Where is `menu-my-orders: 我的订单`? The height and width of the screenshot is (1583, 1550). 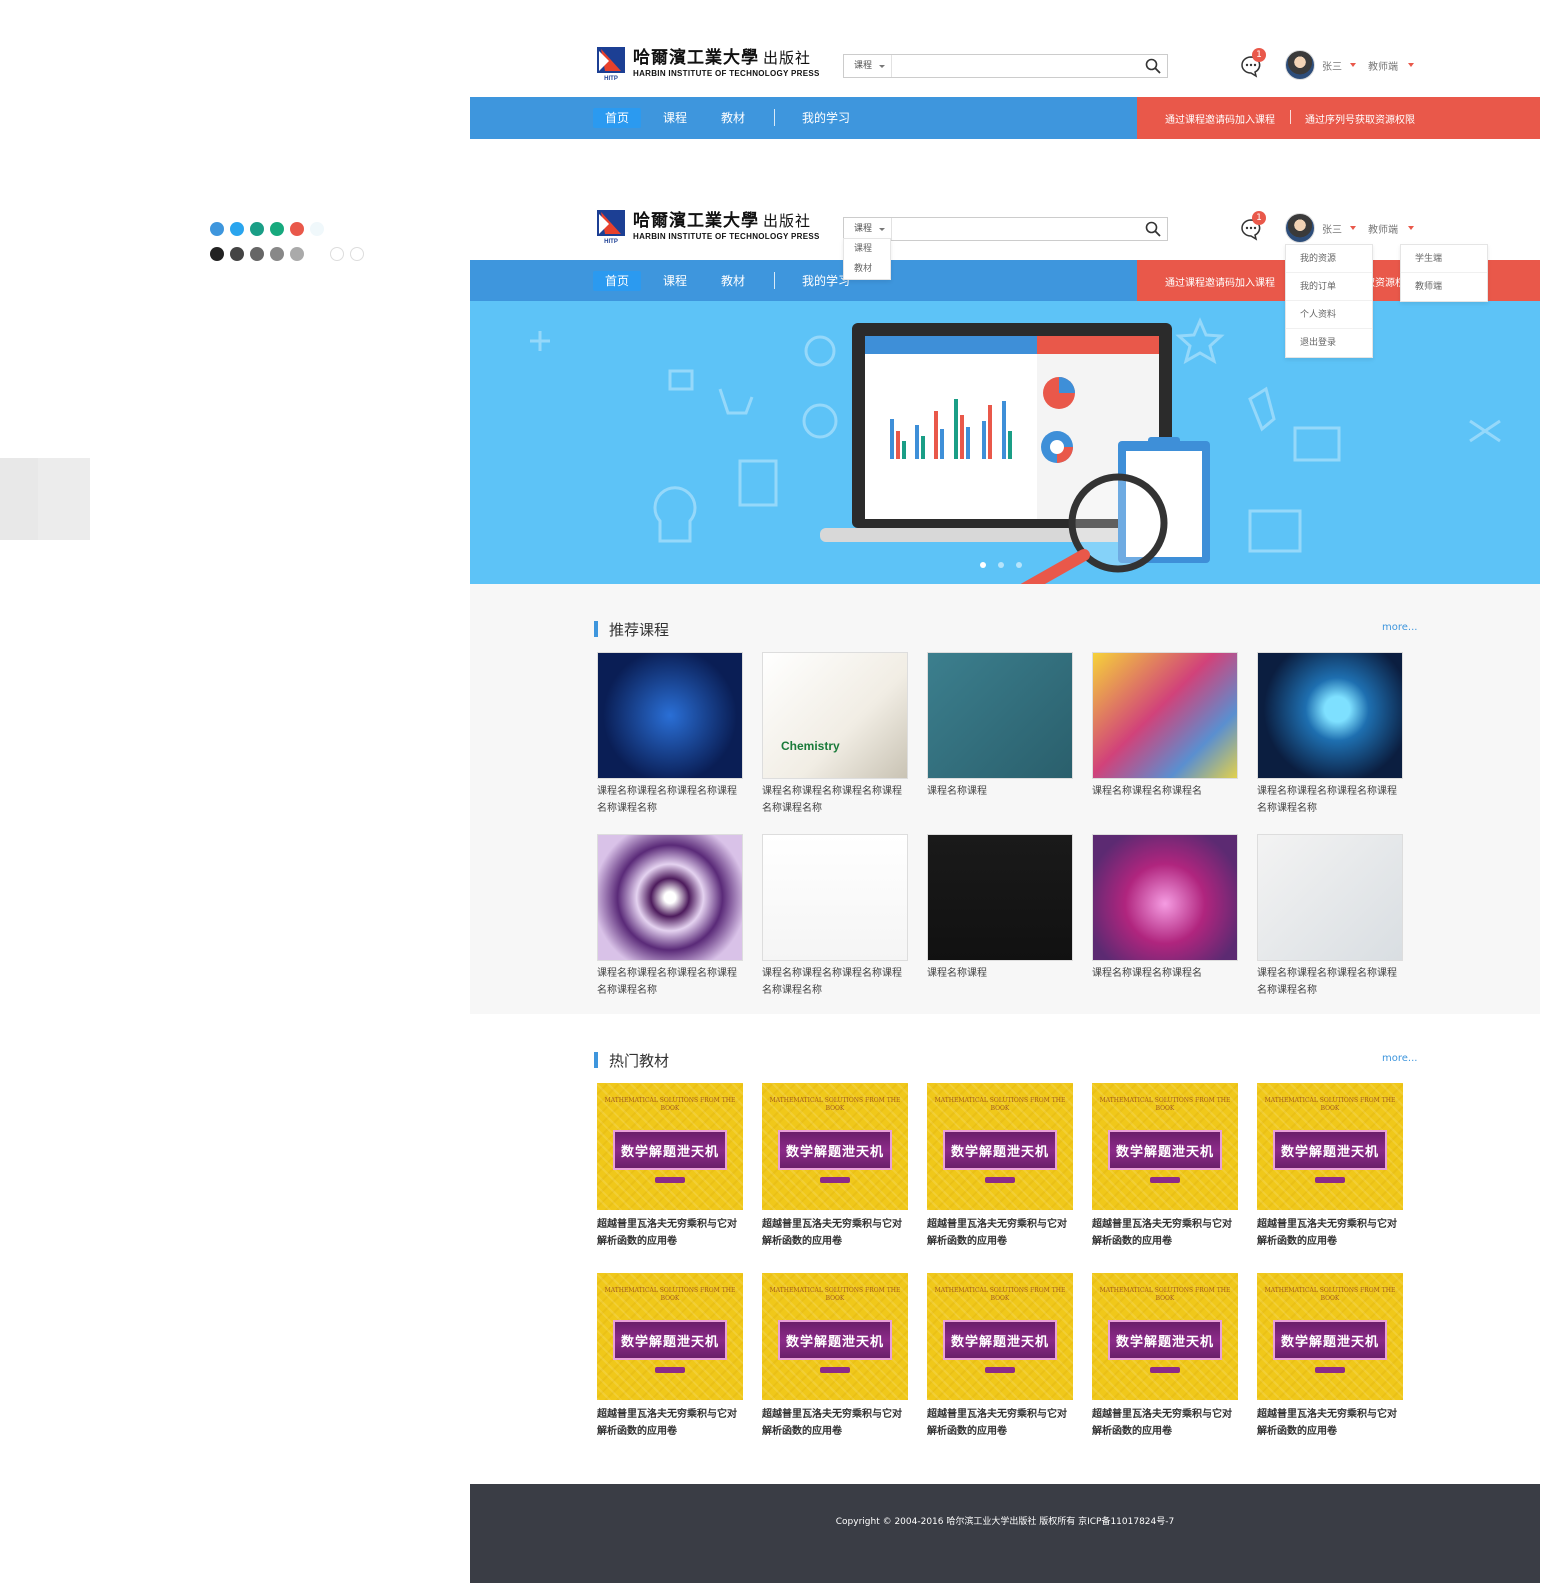 menu-my-orders: 我的订单 is located at coordinates (1329, 287).